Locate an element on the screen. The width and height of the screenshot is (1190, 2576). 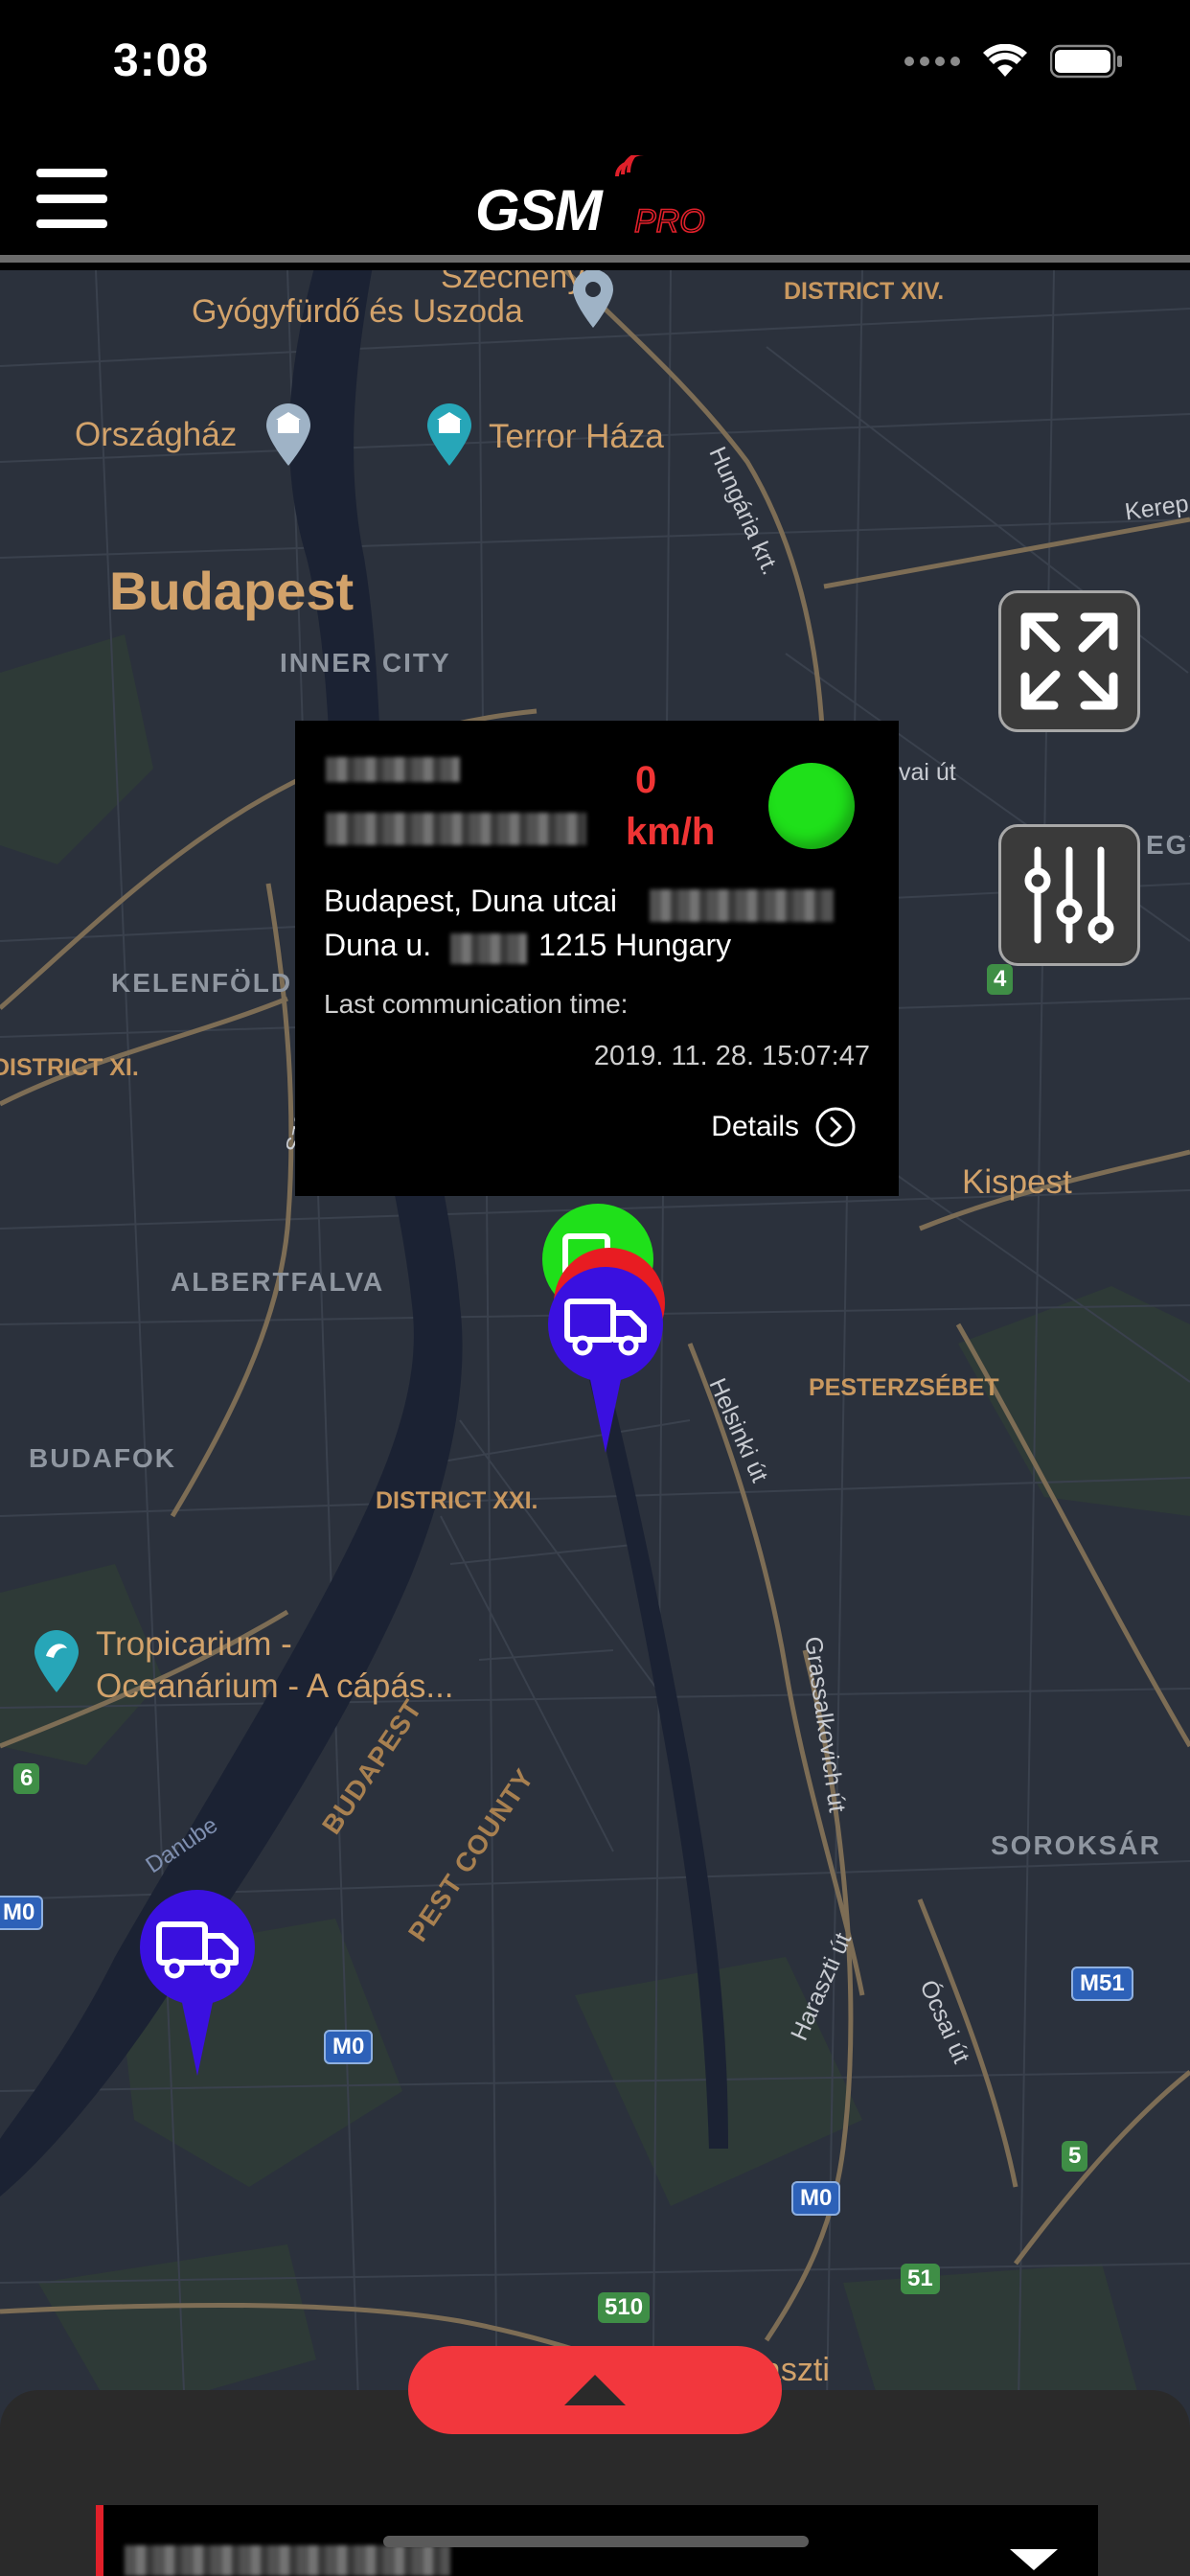
status-icons is located at coordinates (1014, 62).